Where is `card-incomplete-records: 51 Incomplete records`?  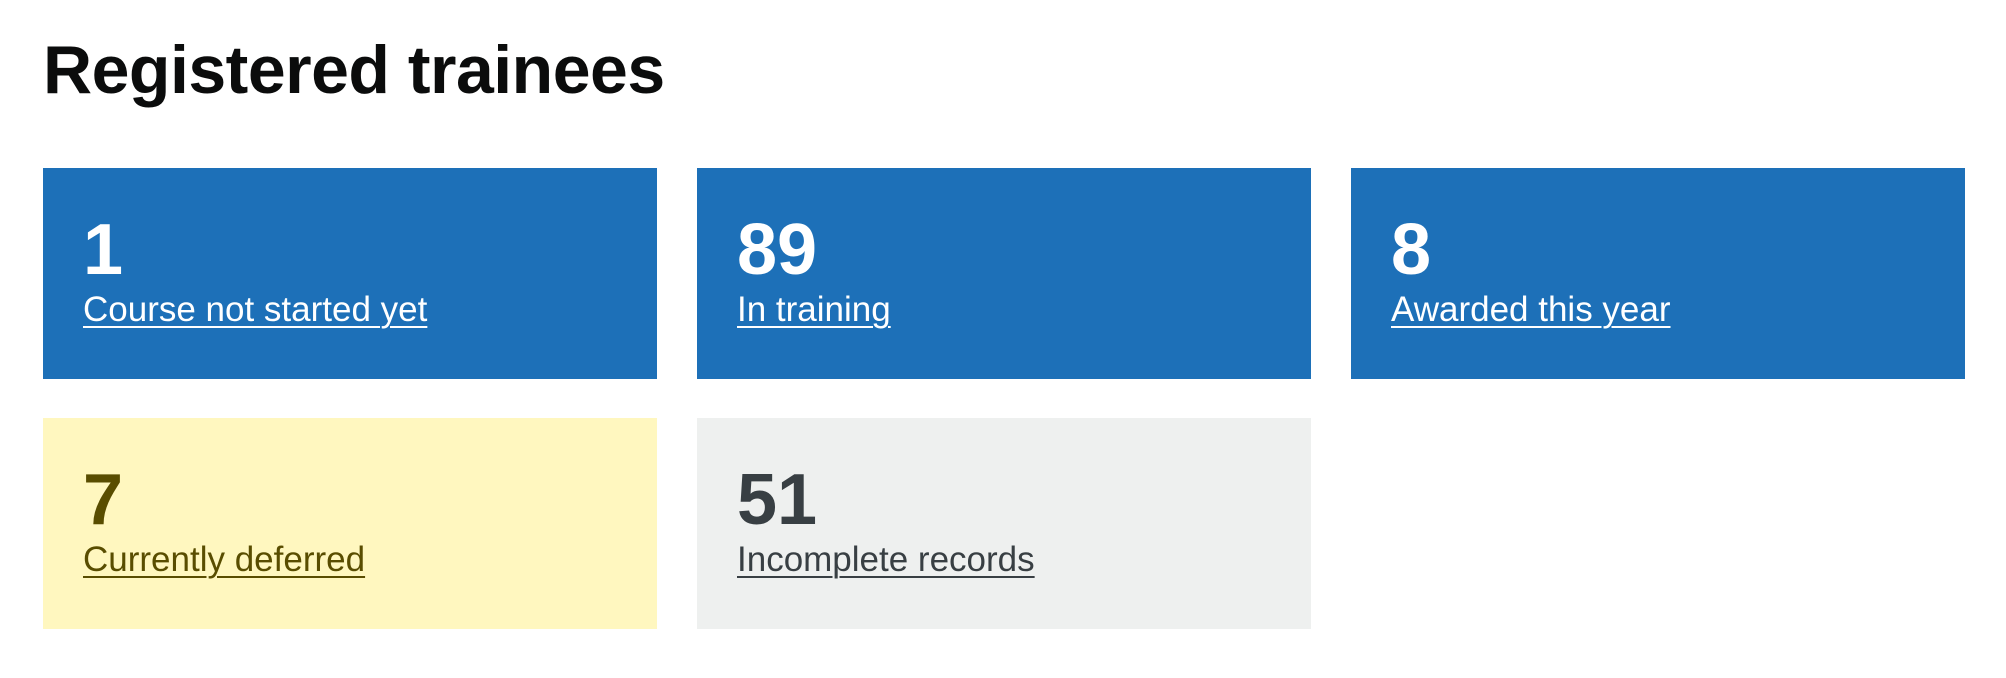
card-incomplete-records: 51 Incomplete records is located at coordinates (1004, 523).